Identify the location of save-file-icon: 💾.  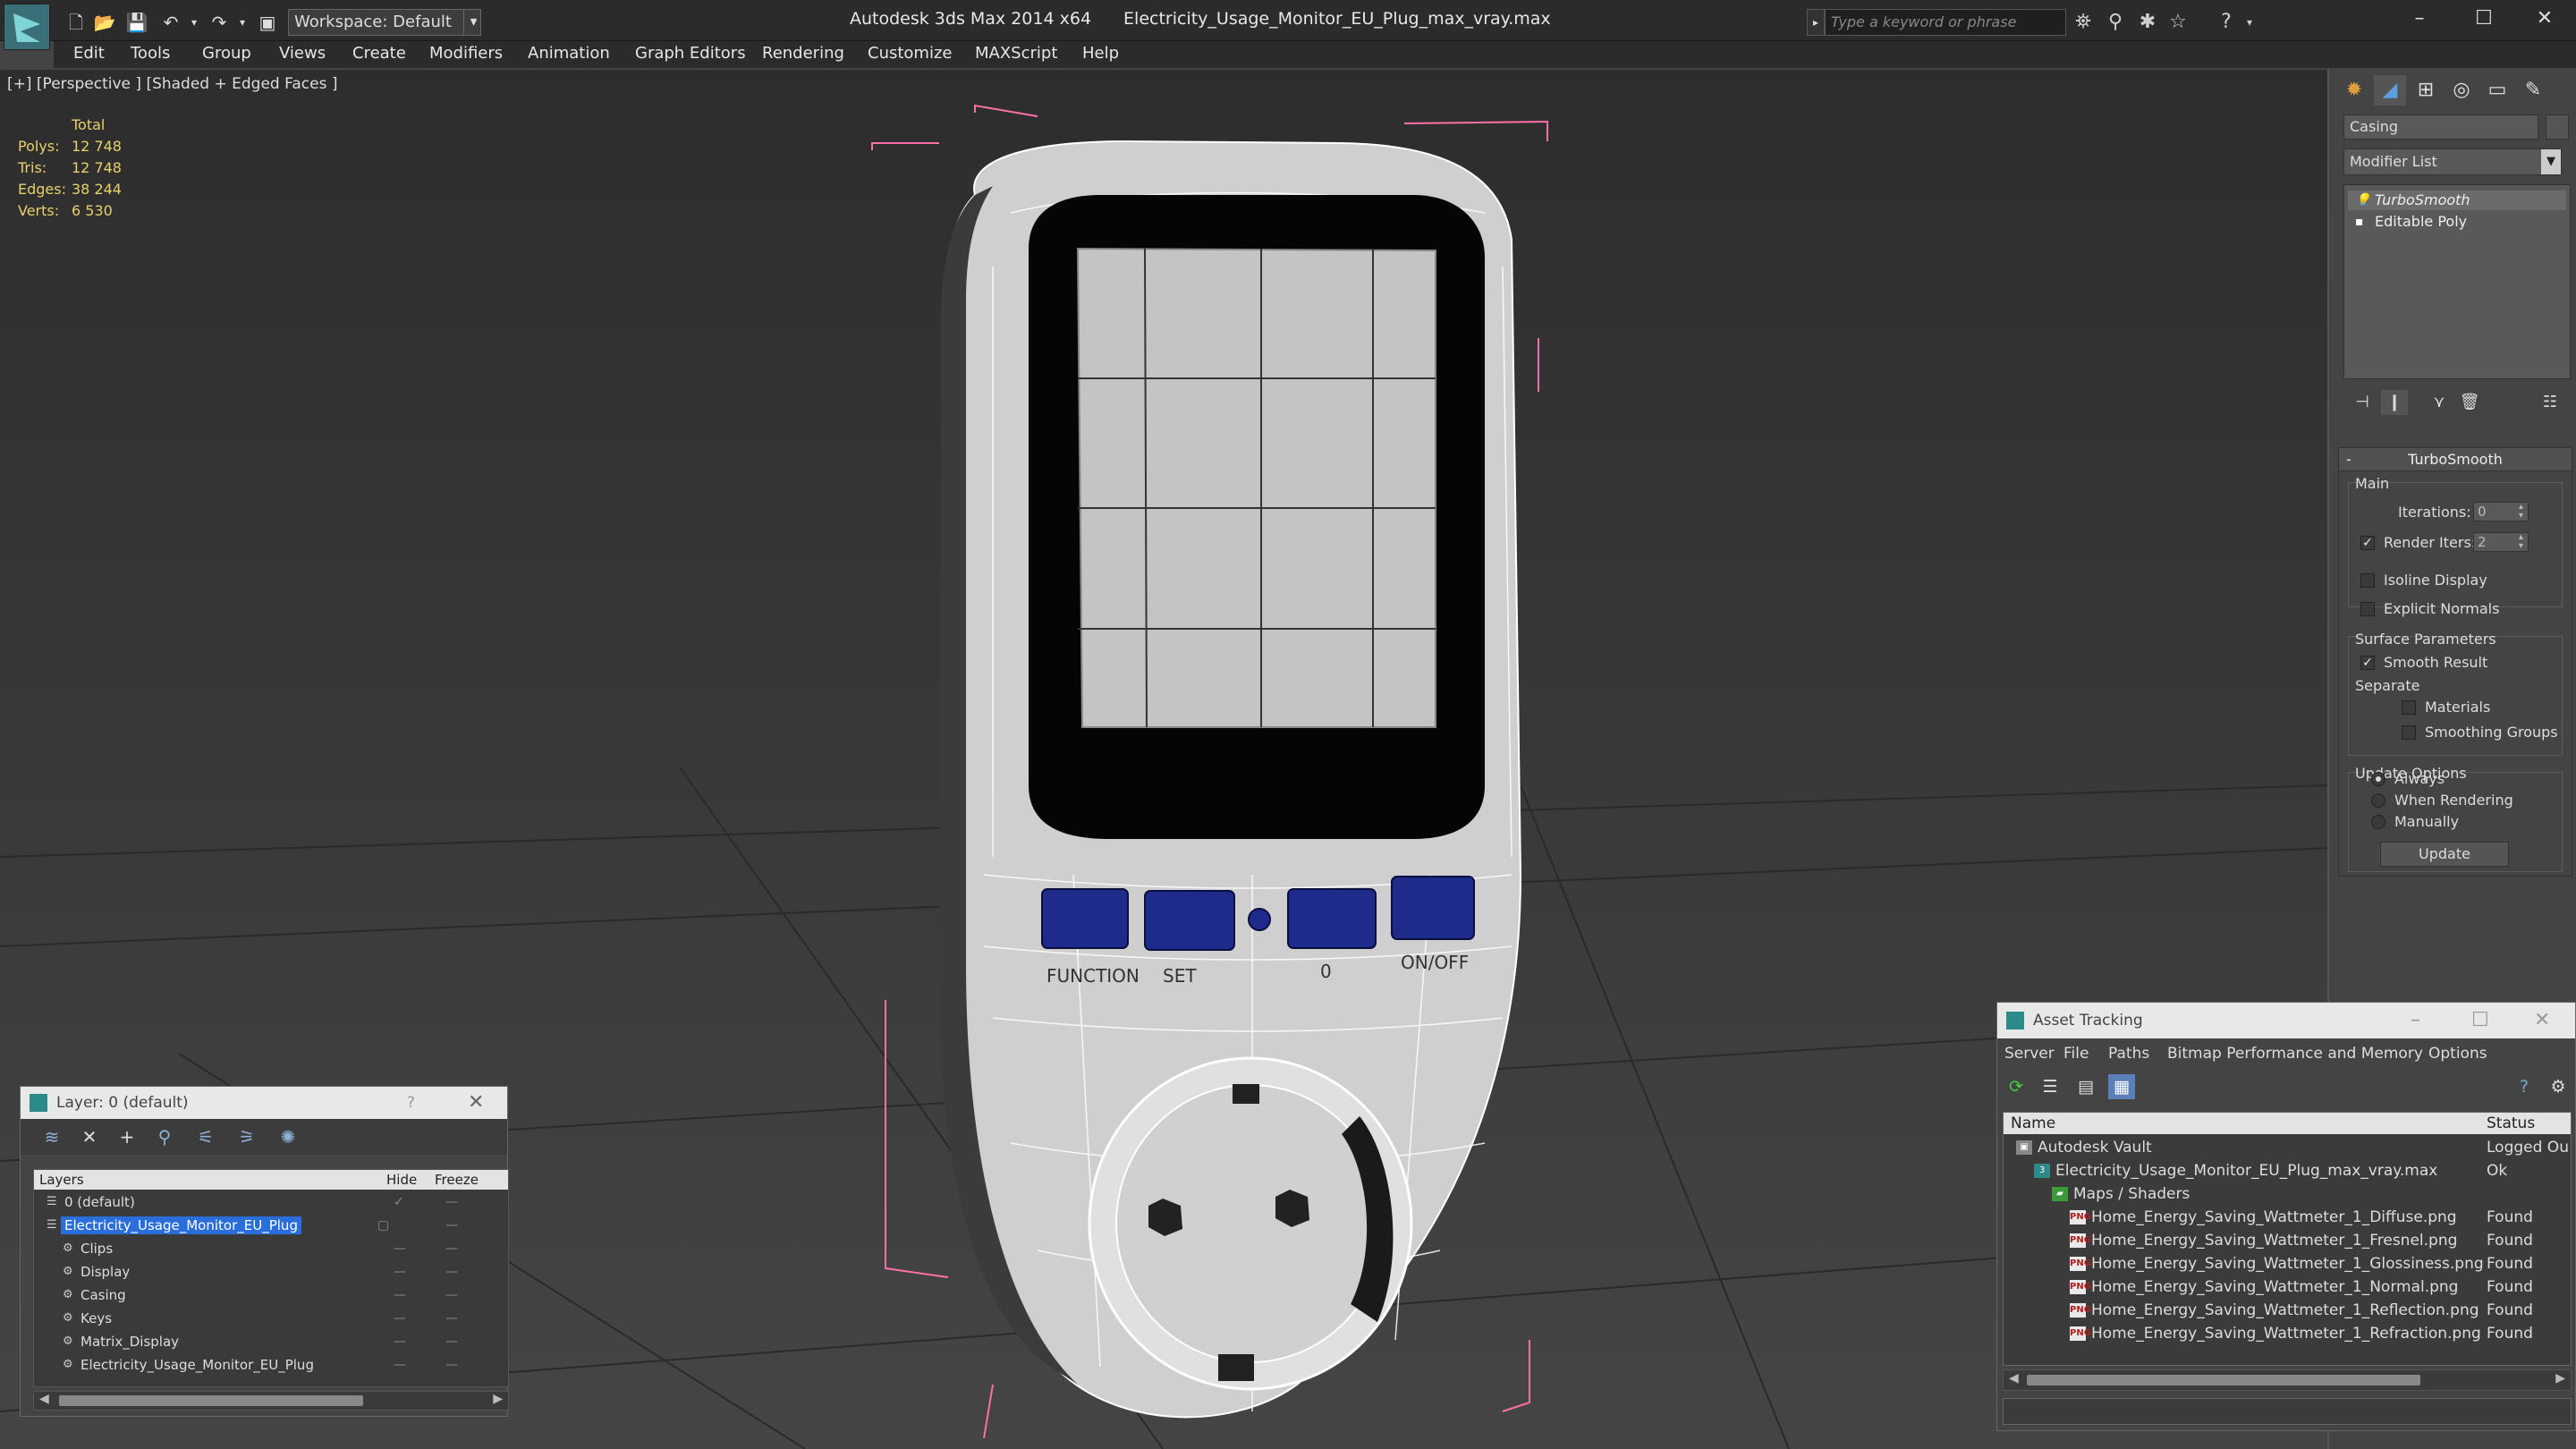
(136, 22).